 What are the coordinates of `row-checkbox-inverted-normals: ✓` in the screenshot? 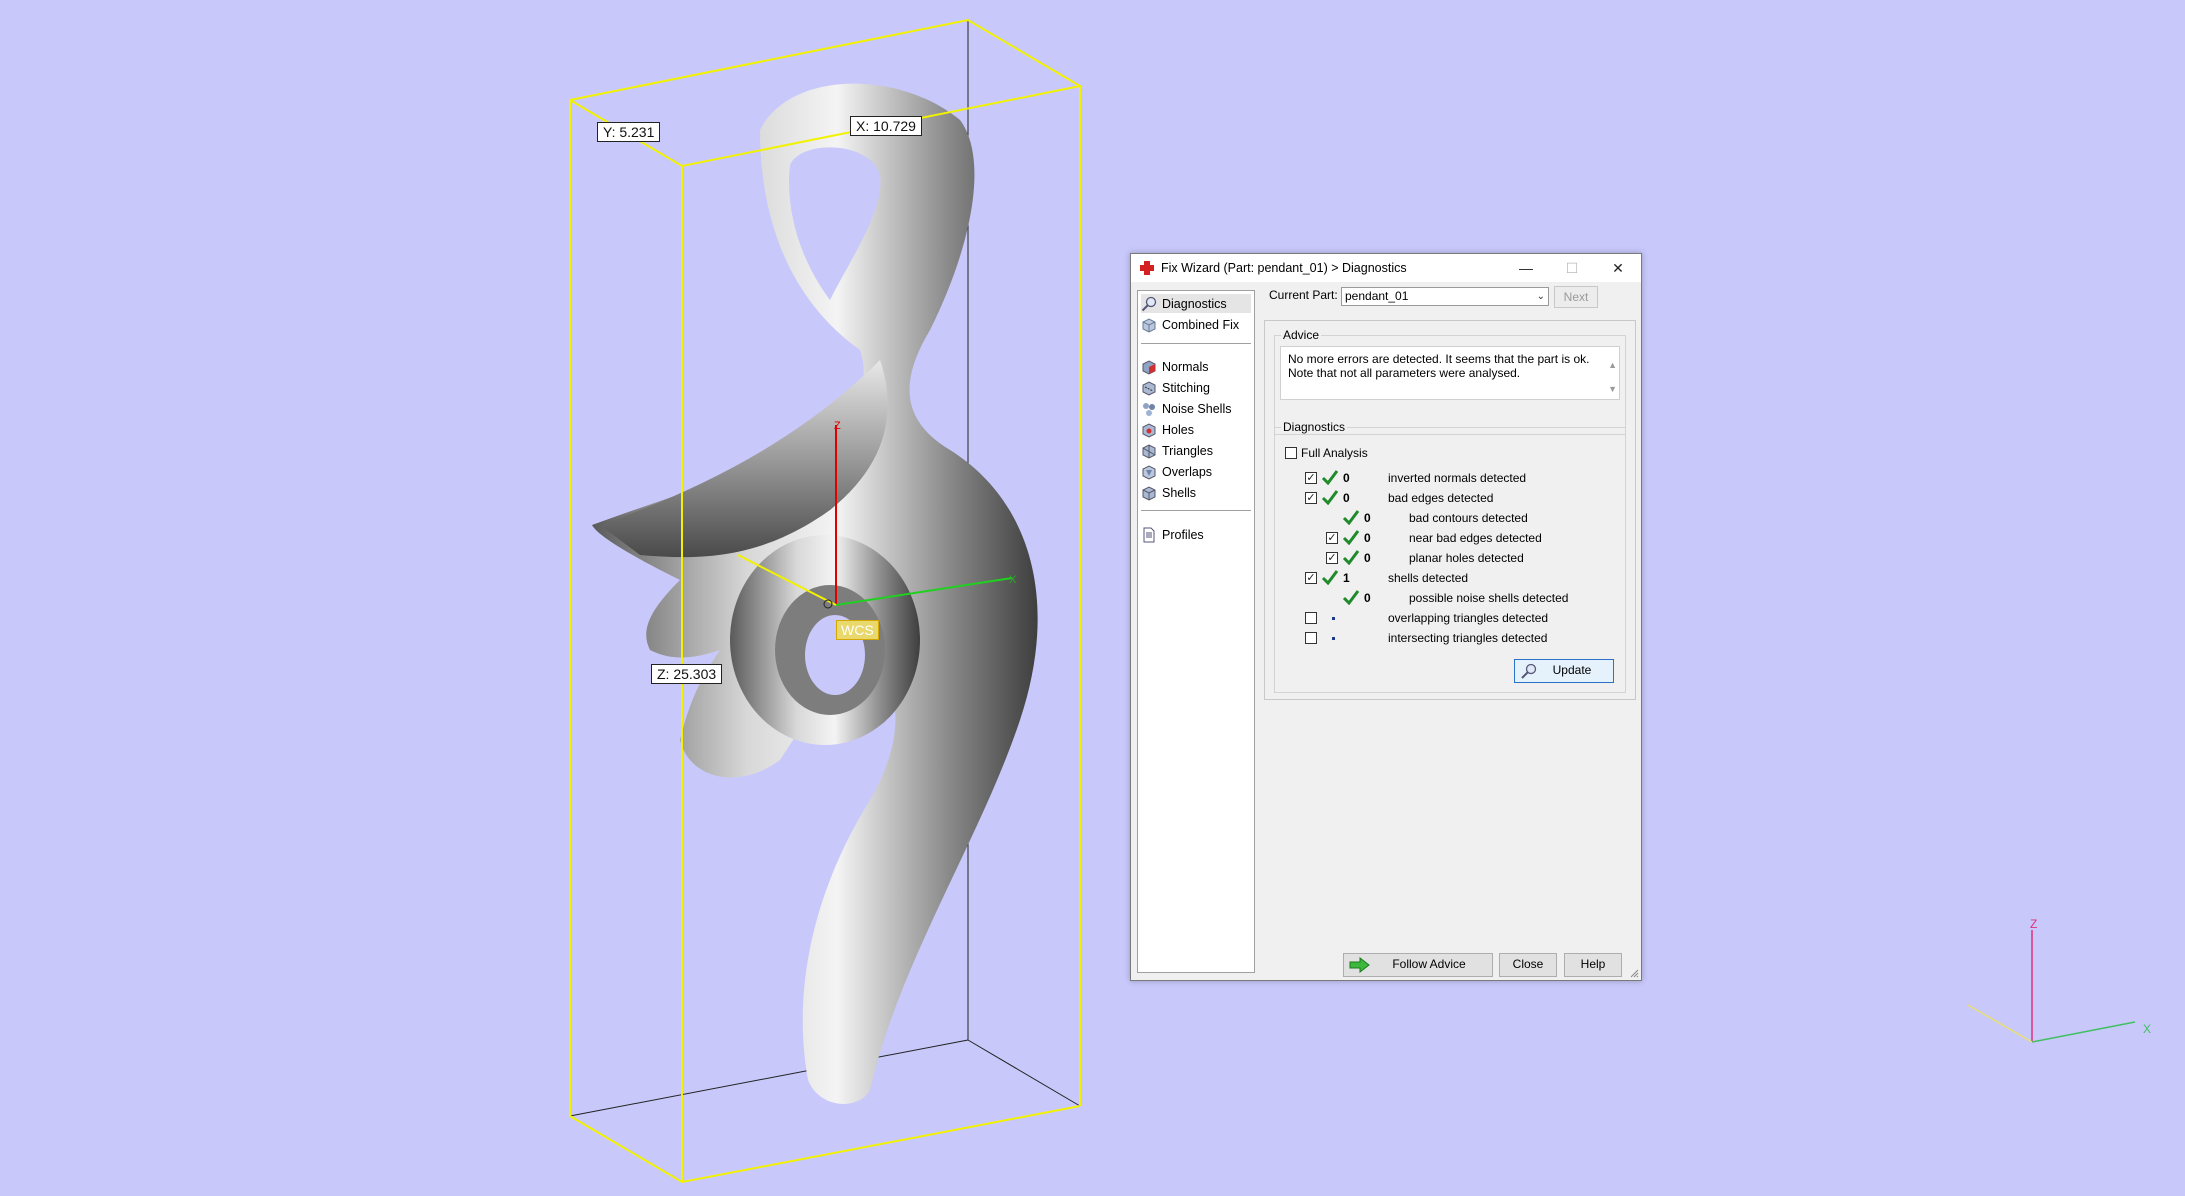 It's located at (1311, 478).